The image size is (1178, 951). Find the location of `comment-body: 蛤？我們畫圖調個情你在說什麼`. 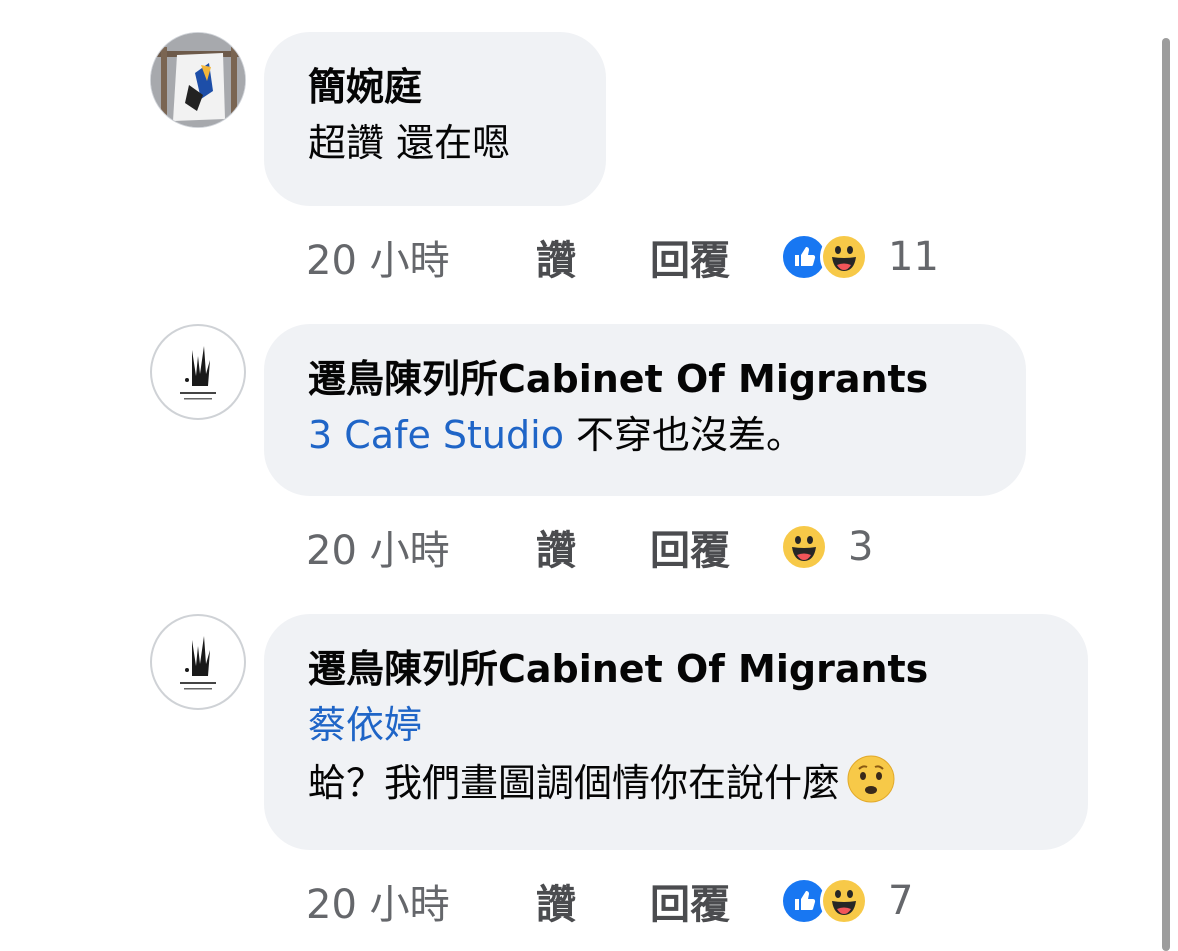

comment-body: 蛤？我們畫圖調個情你在說什麼 is located at coordinates (574, 783).